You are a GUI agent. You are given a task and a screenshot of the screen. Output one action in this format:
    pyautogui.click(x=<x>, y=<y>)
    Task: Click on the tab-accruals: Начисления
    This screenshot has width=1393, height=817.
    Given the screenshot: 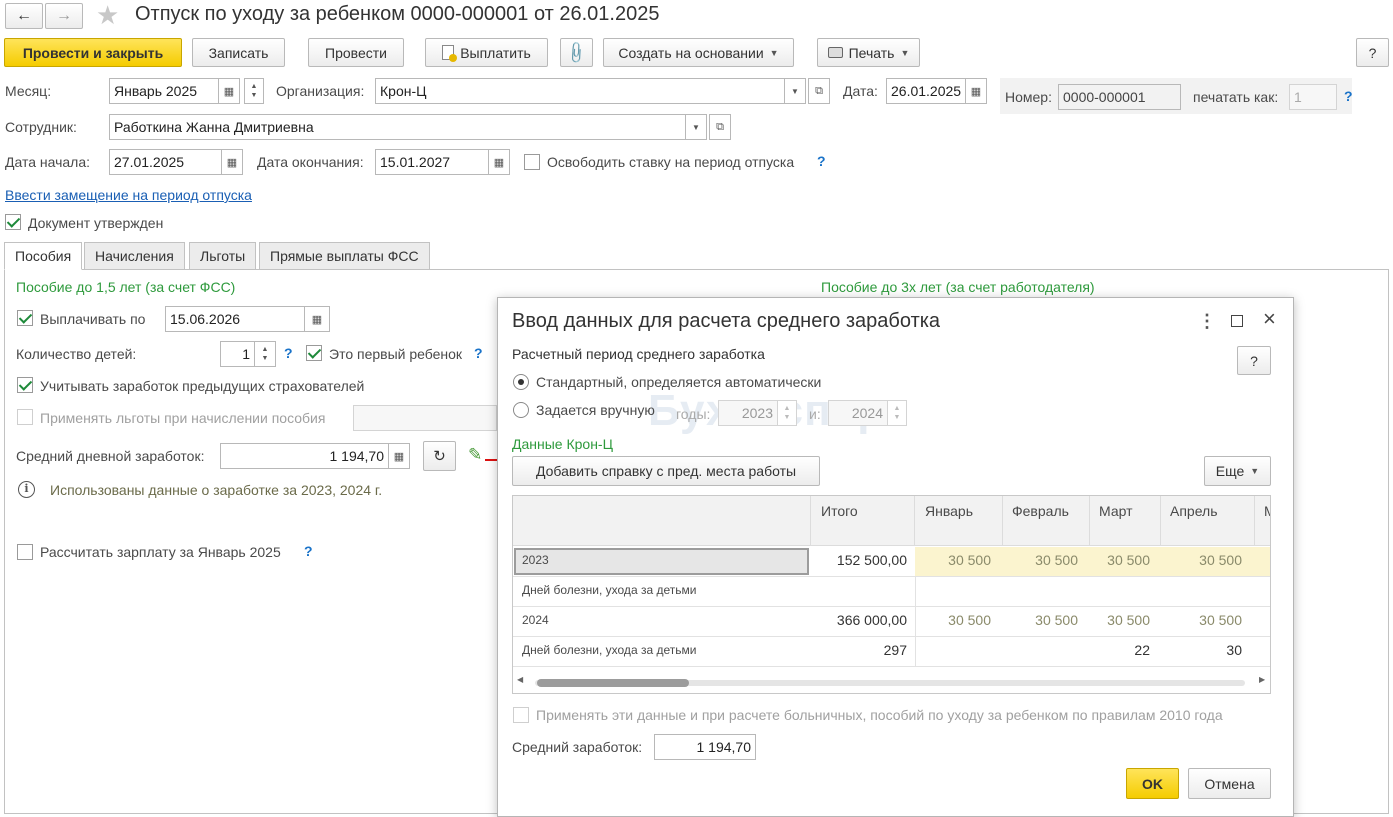 What is the action you would take?
    pyautogui.click(x=134, y=256)
    